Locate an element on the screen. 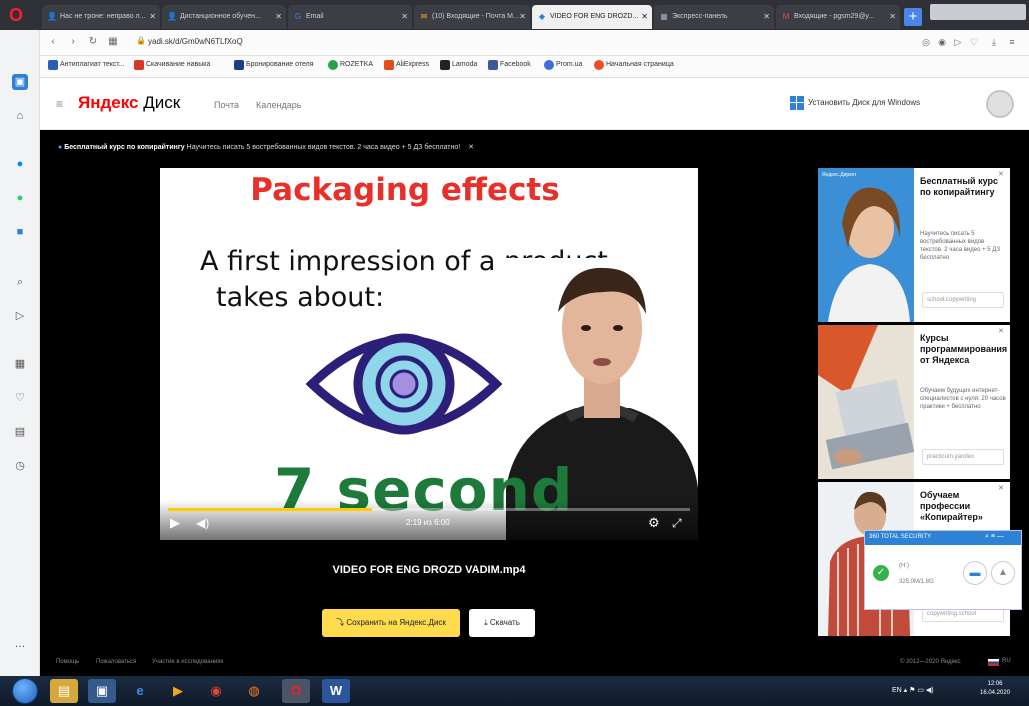  new-tab-button: + is located at coordinates (913, 17).